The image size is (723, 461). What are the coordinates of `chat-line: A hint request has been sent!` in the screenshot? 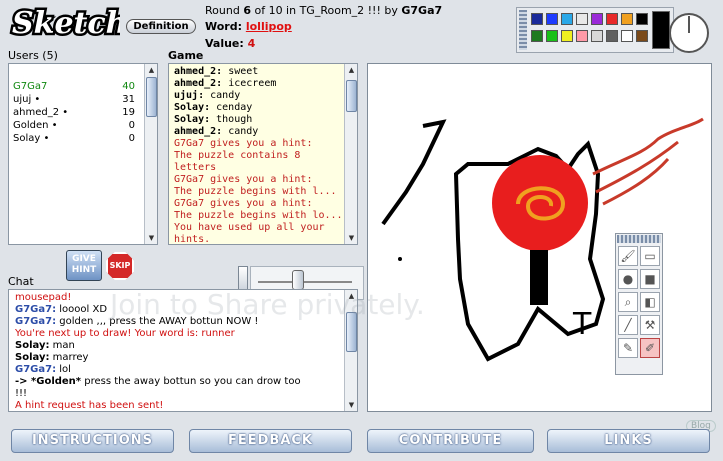 It's located at (89, 405).